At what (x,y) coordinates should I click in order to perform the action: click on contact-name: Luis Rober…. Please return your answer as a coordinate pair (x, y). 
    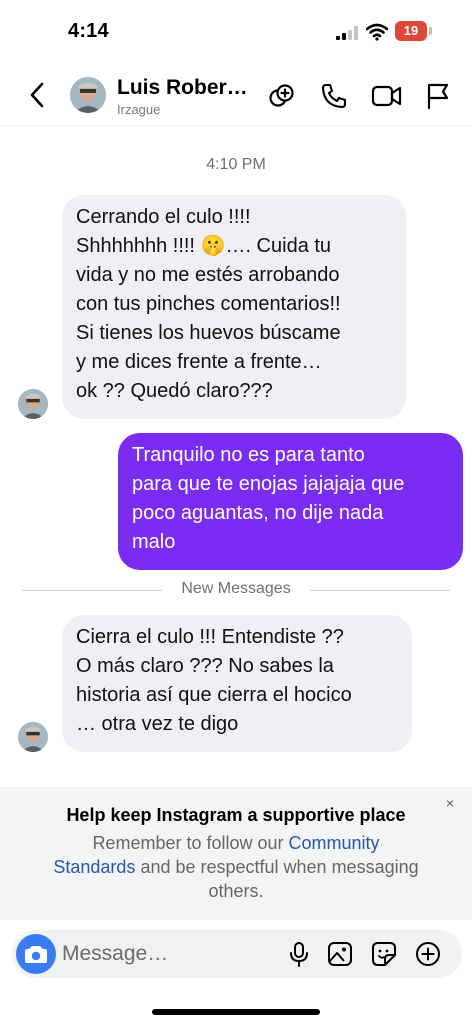
    Looking at the image, I should click on (182, 88).